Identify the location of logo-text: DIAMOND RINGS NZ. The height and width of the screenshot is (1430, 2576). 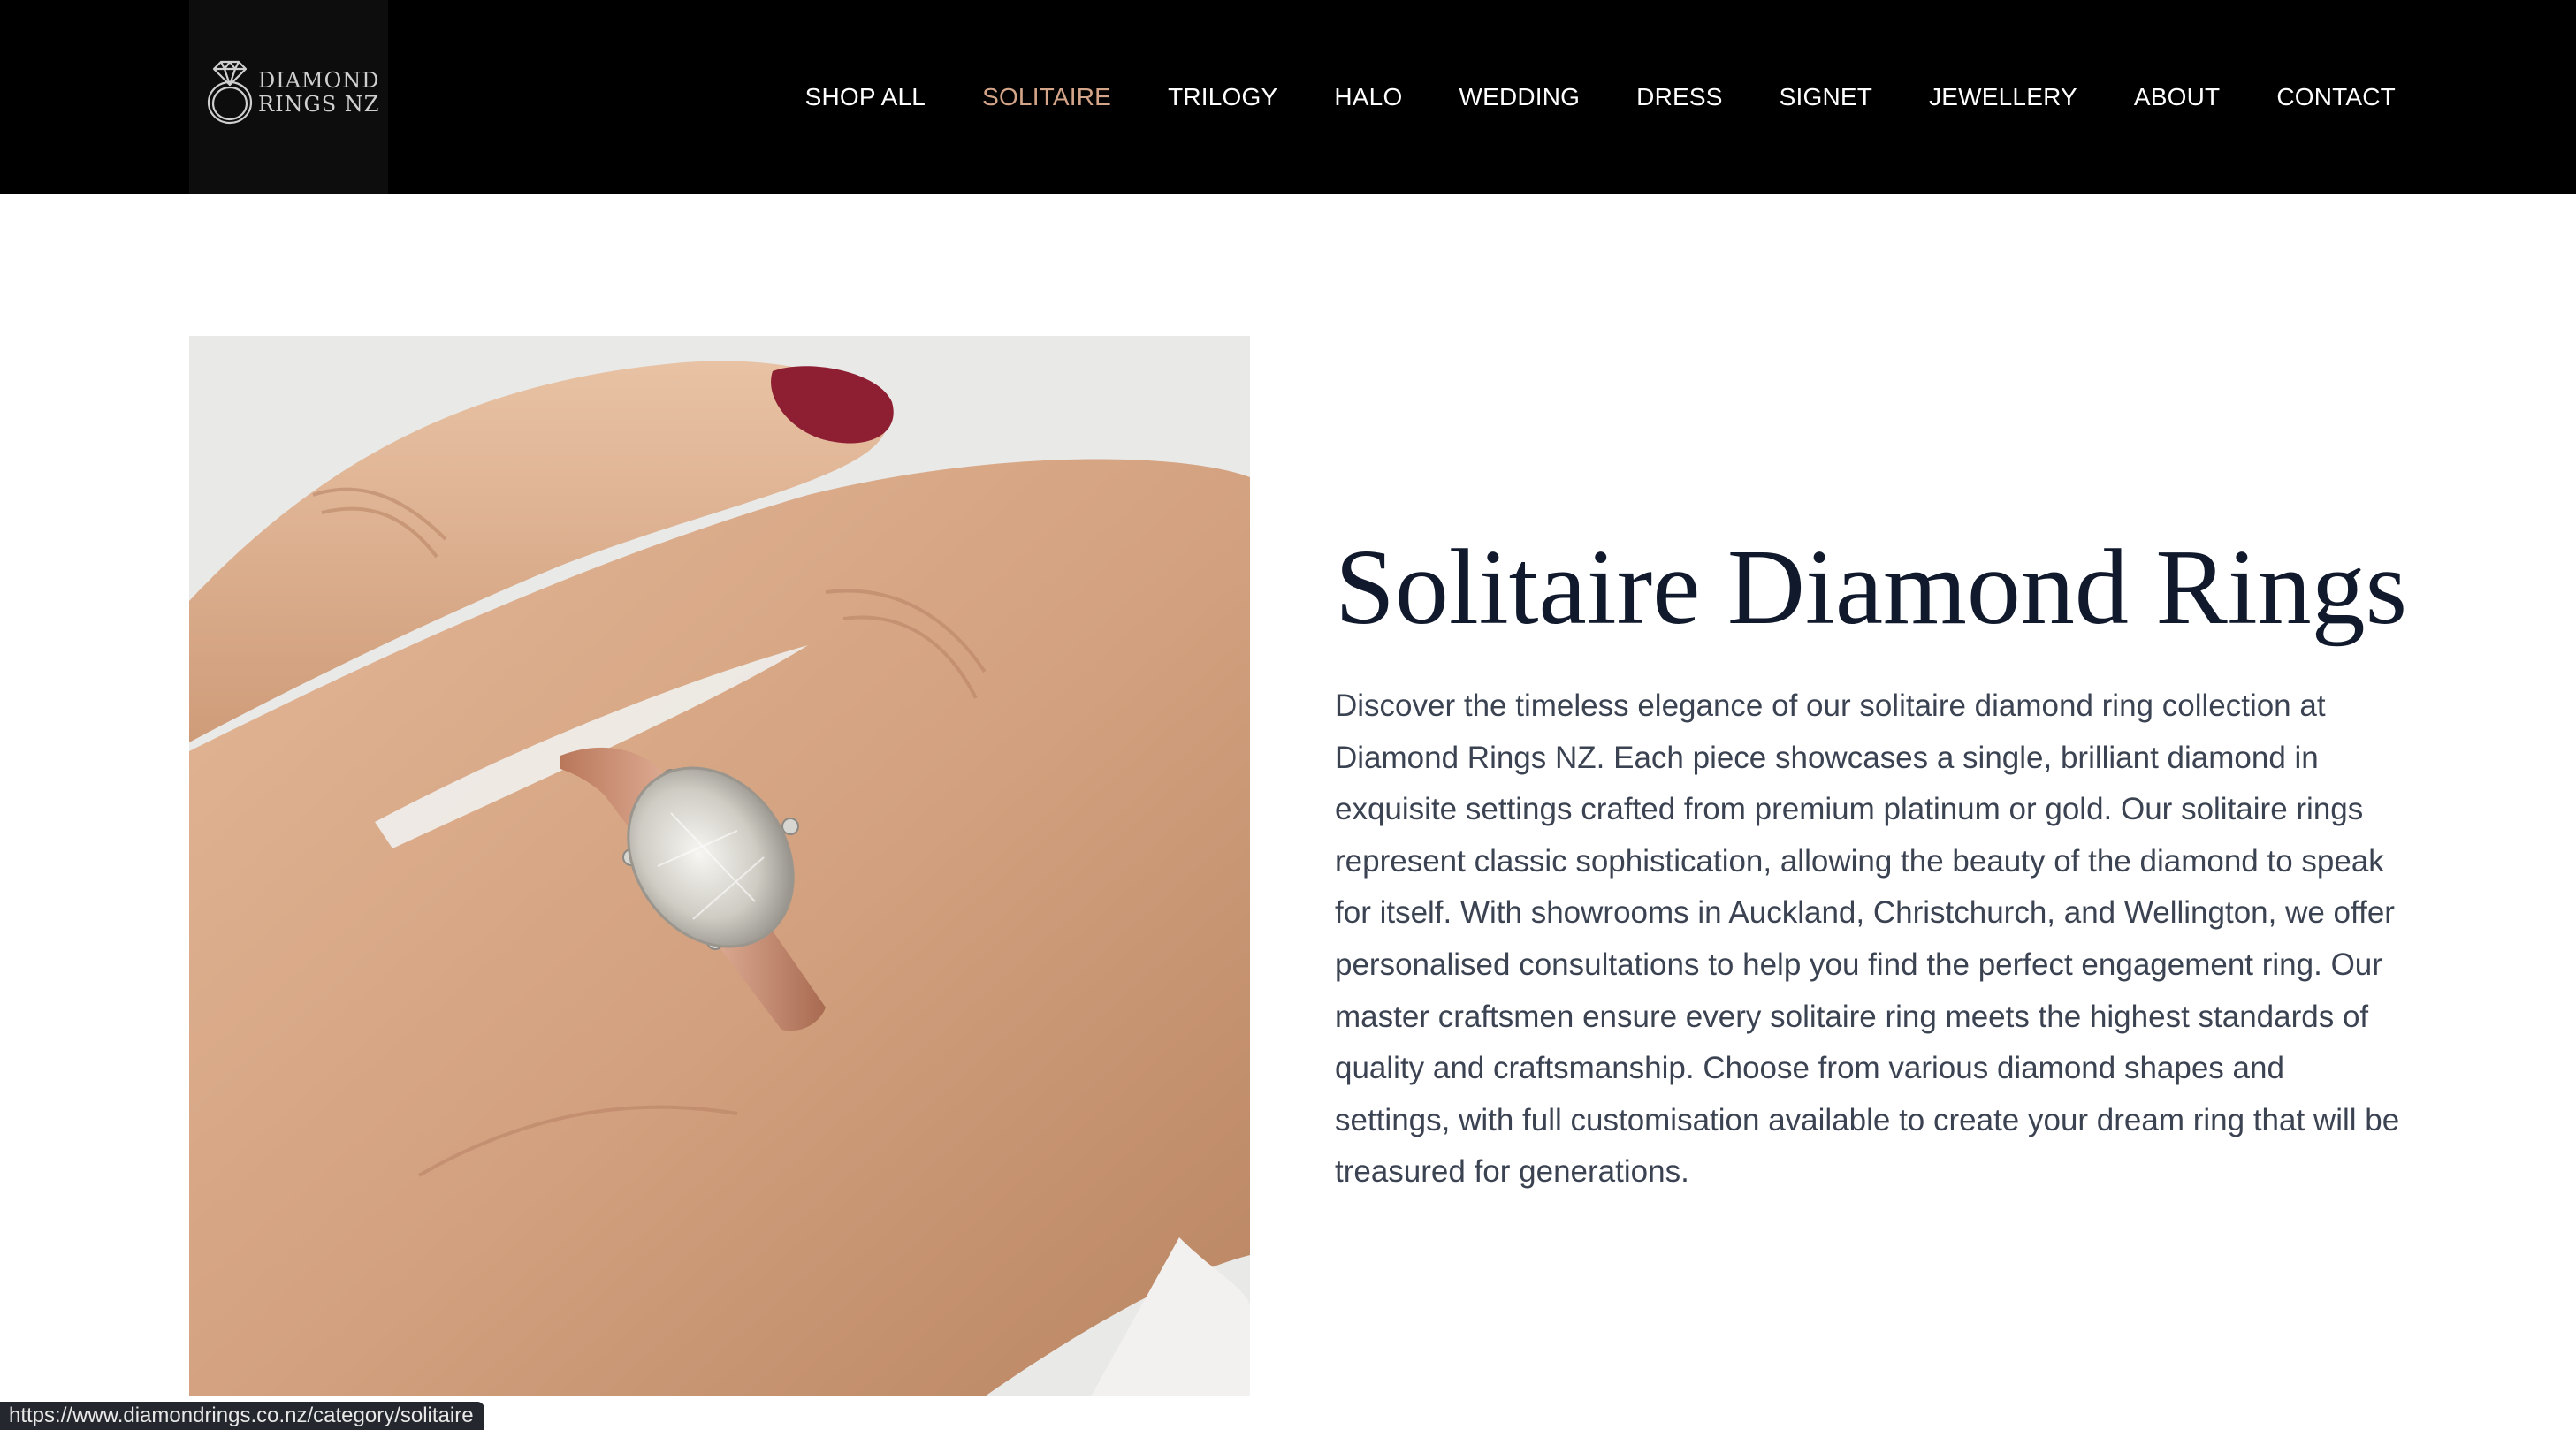
(319, 93).